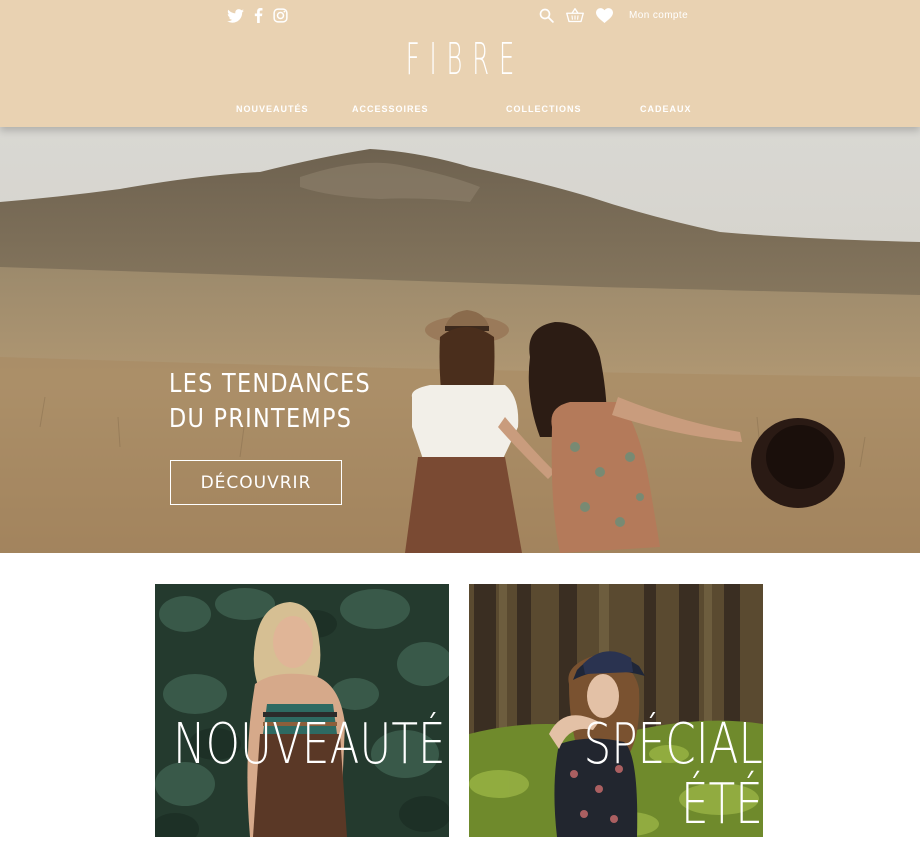 Image resolution: width=920 pixels, height=858 pixels. What do you see at coordinates (616, 710) in the screenshot?
I see `card-special-ete: SPÉCIAL ÉTÉ` at bounding box center [616, 710].